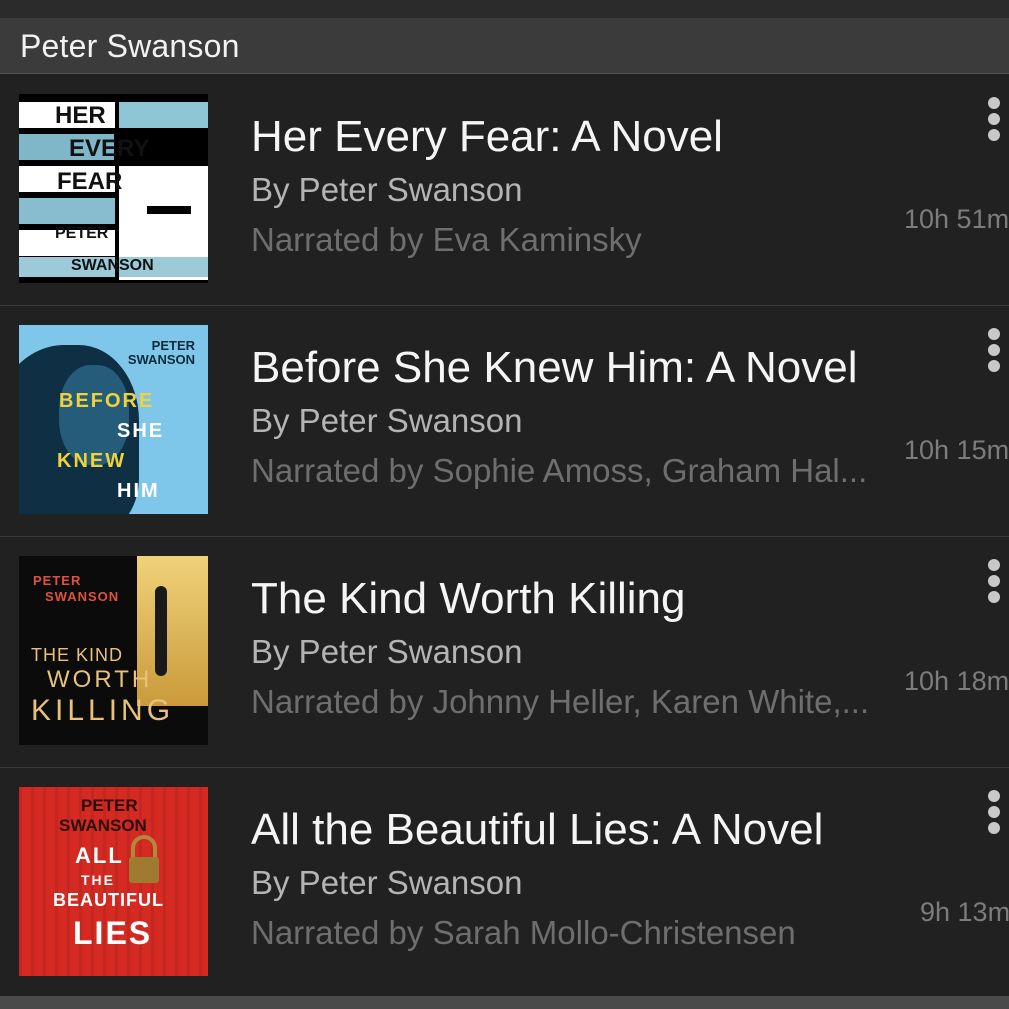 Image resolution: width=1009 pixels, height=1009 pixels. I want to click on cover-title-line: BEFORE, so click(107, 401).